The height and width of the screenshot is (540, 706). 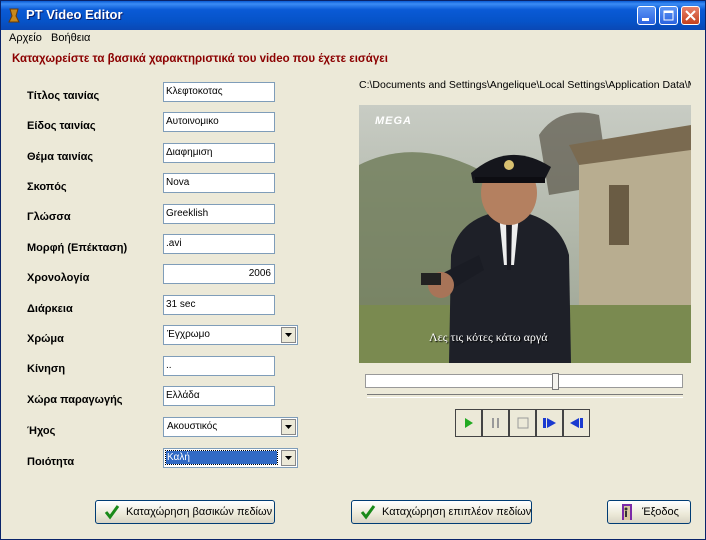 I want to click on duration-input: 31 sec, so click(x=219, y=305).